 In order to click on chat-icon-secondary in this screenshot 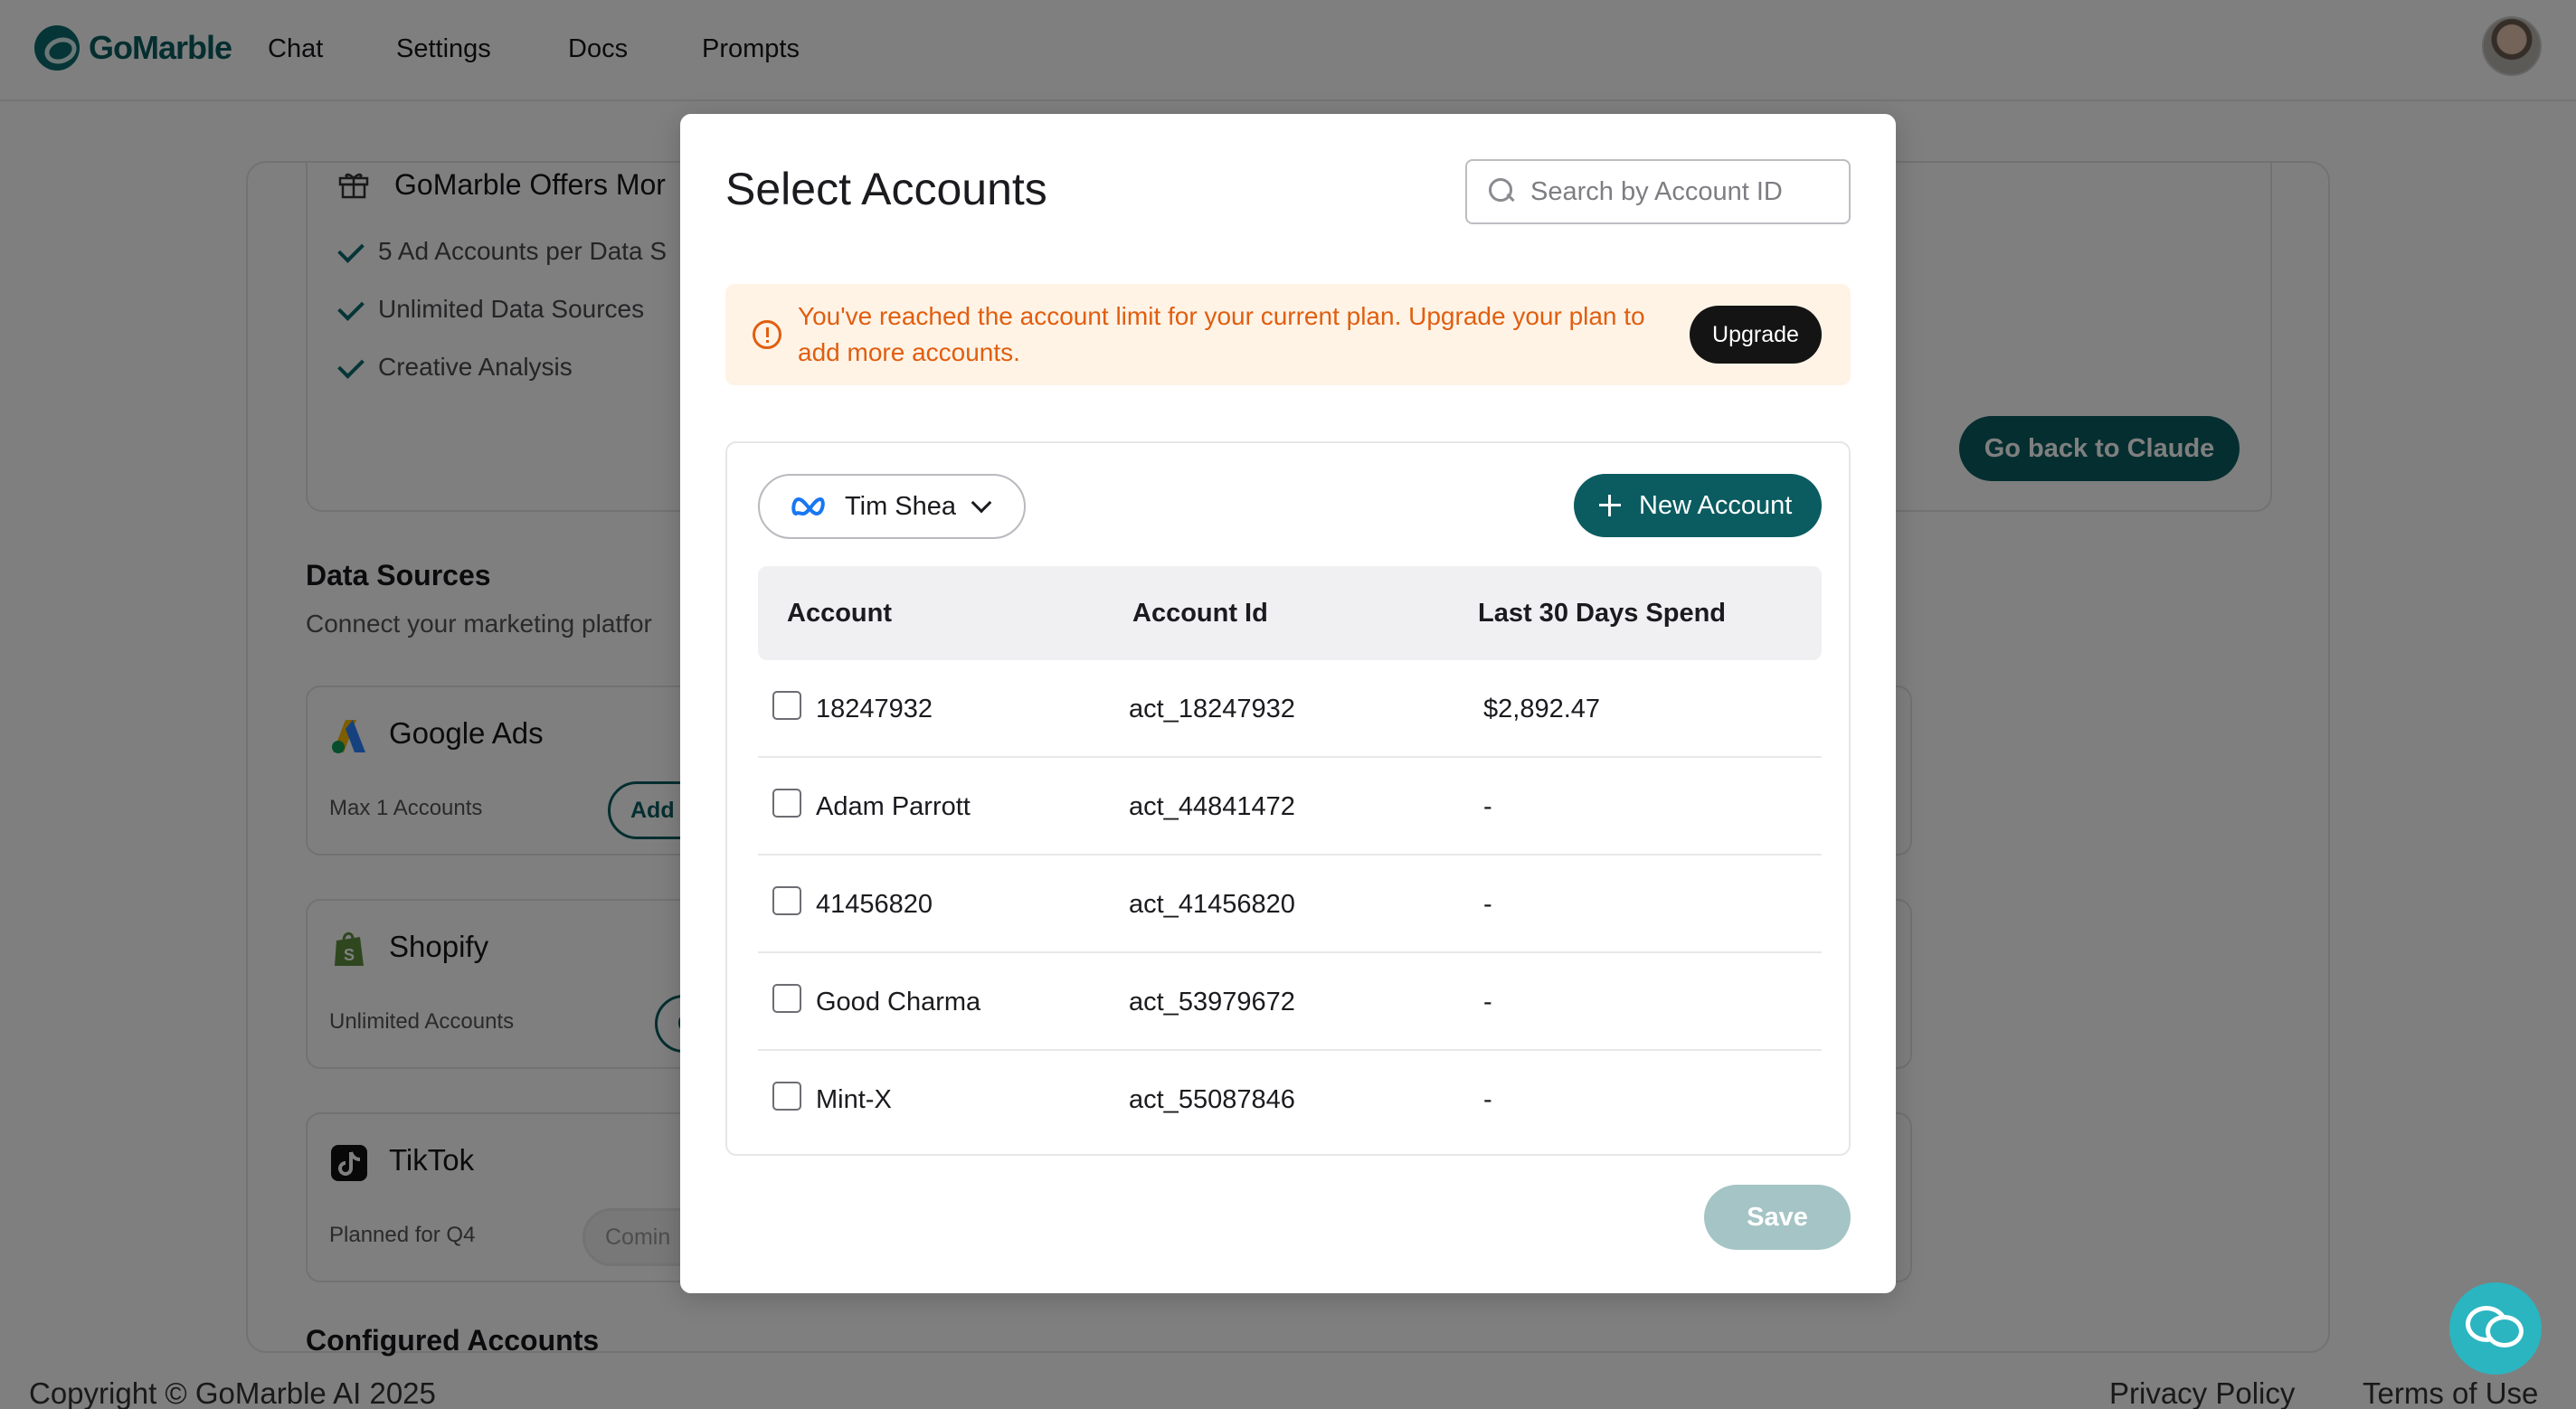, I will do `click(2505, 1331)`.